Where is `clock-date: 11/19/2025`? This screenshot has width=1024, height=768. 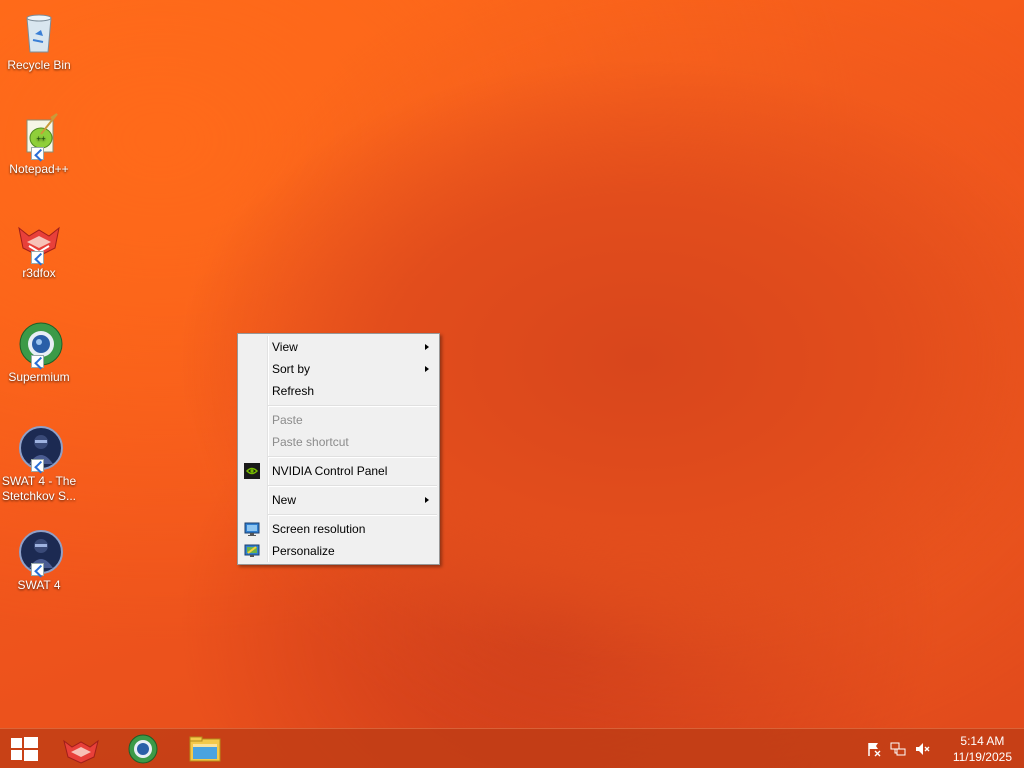 clock-date: 11/19/2025 is located at coordinates (982, 757).